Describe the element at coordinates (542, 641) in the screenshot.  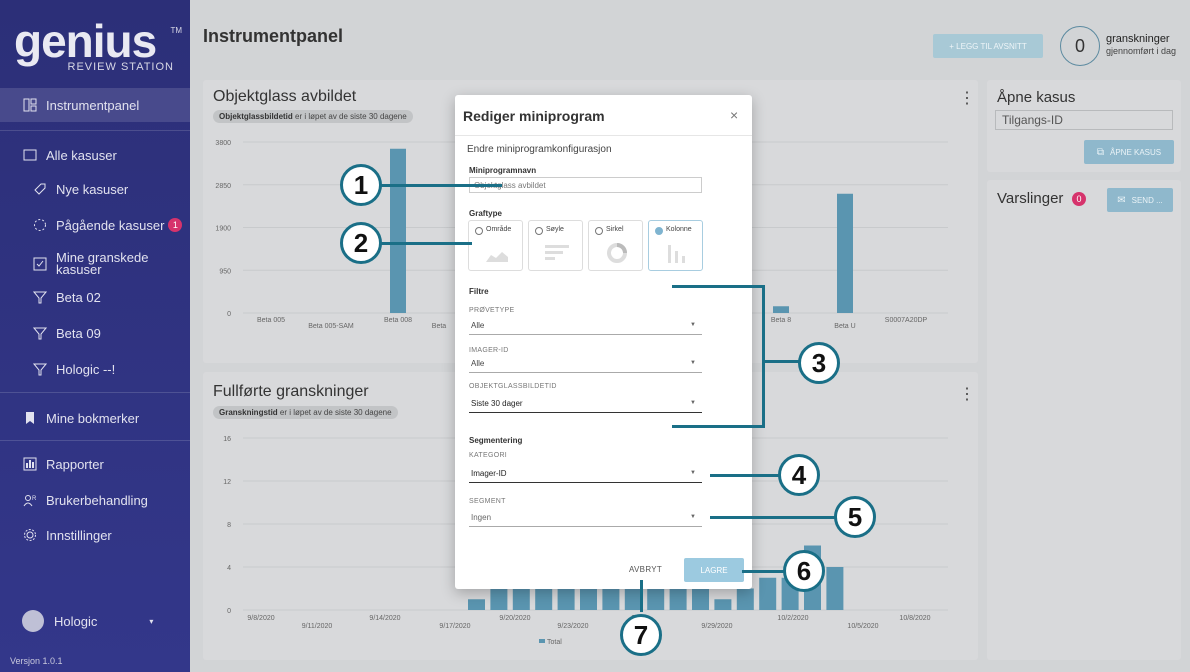
I see `legend-swatch` at that location.